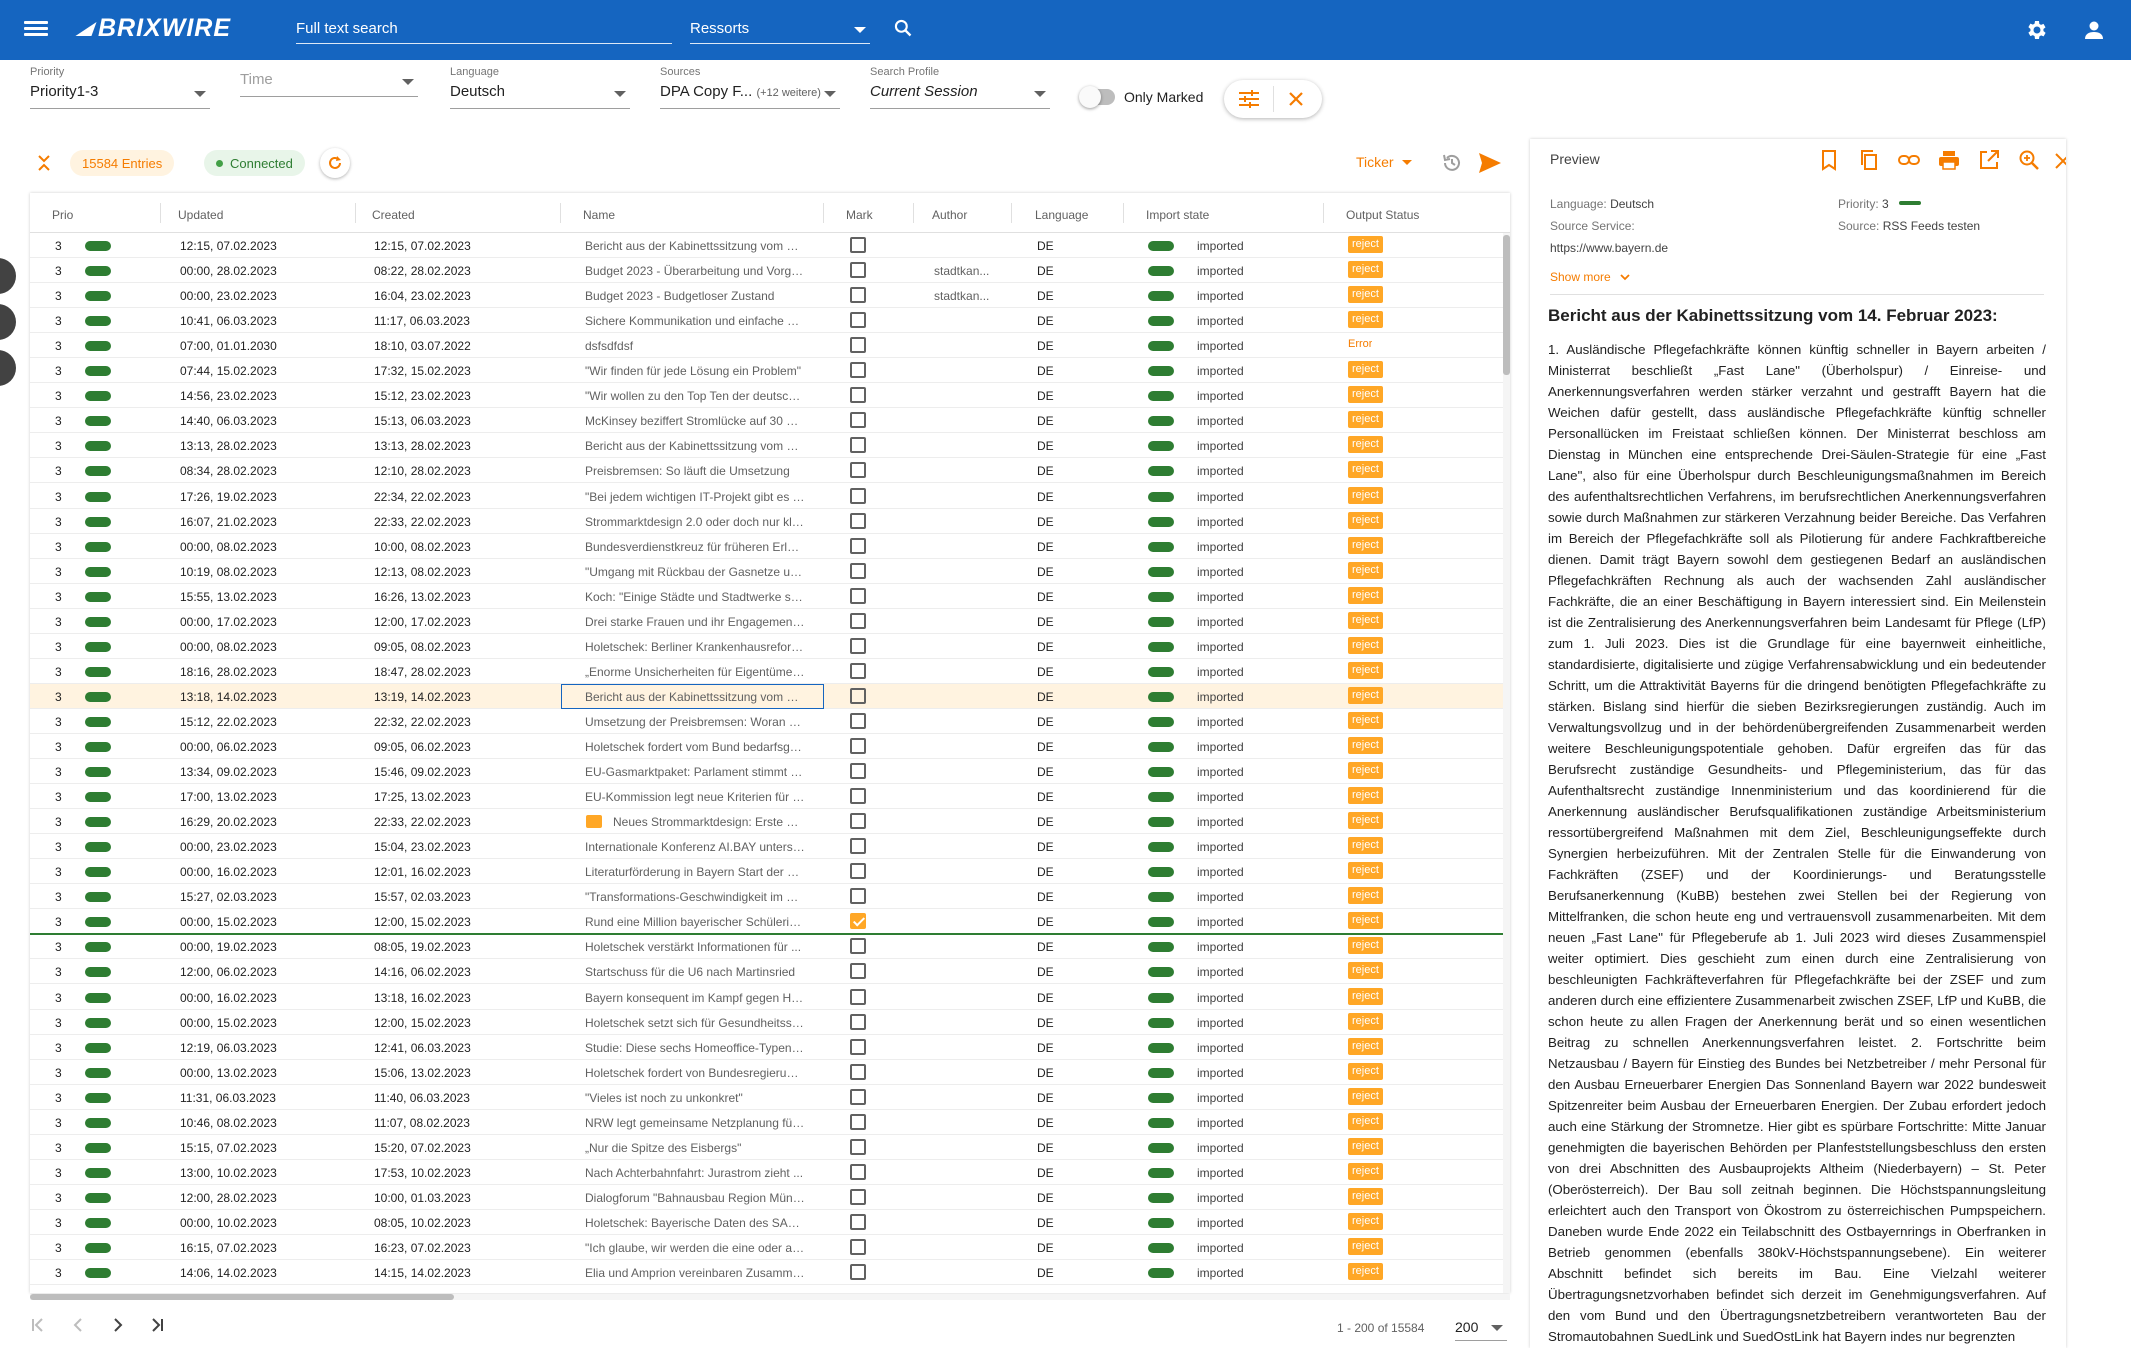 The width and height of the screenshot is (2131, 1348). I want to click on account-icon, so click(2094, 30).